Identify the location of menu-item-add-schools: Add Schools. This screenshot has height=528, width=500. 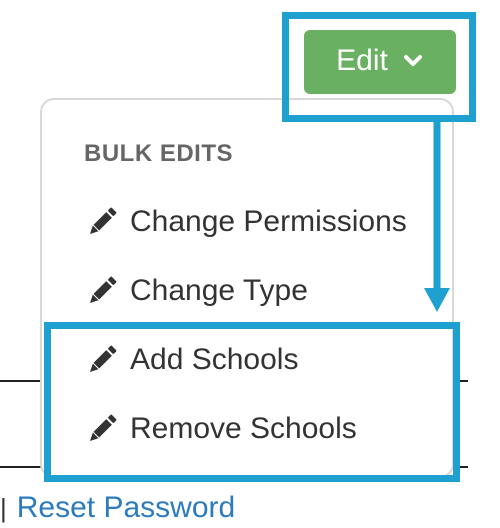
(191, 360).